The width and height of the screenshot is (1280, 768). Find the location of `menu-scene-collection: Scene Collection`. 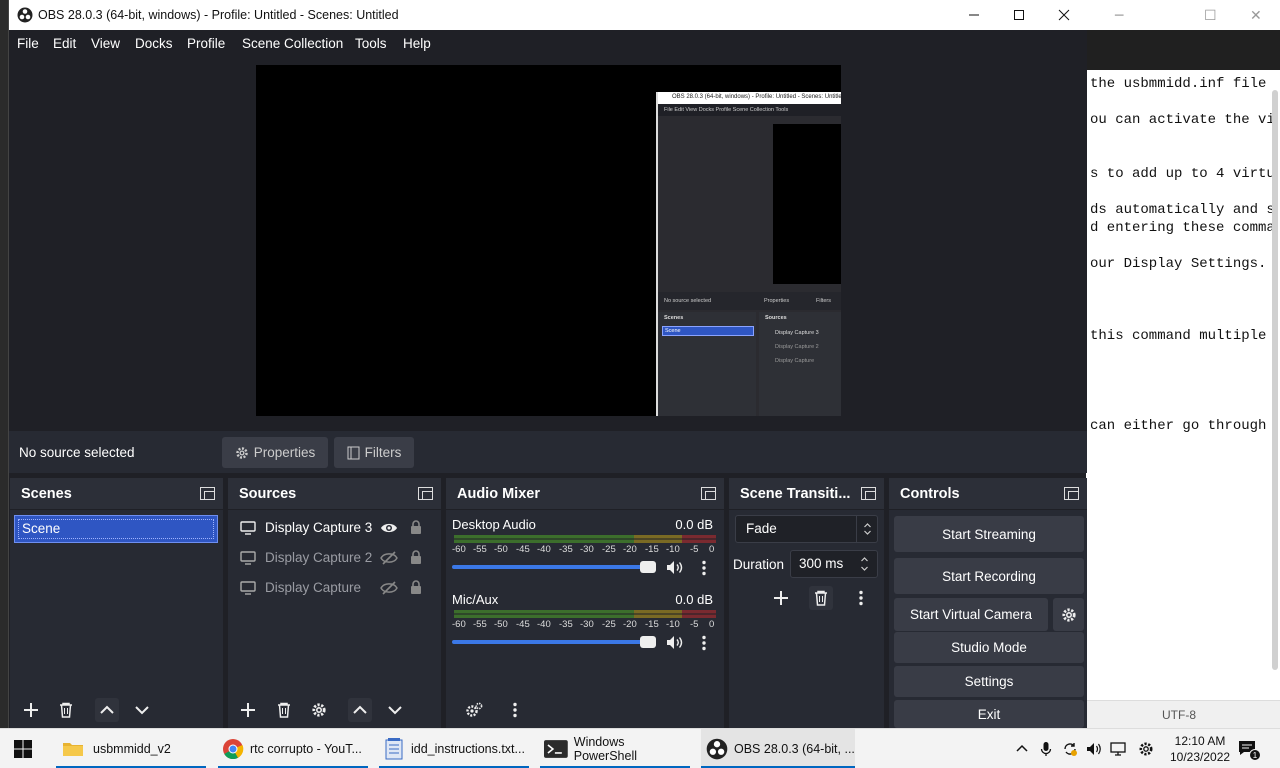

menu-scene-collection: Scene Collection is located at coordinates (292, 43).